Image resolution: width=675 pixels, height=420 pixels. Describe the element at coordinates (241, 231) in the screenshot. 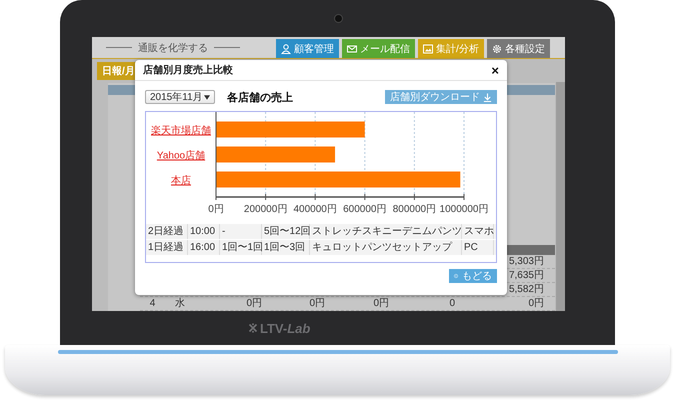

I see `table-cell: -` at that location.